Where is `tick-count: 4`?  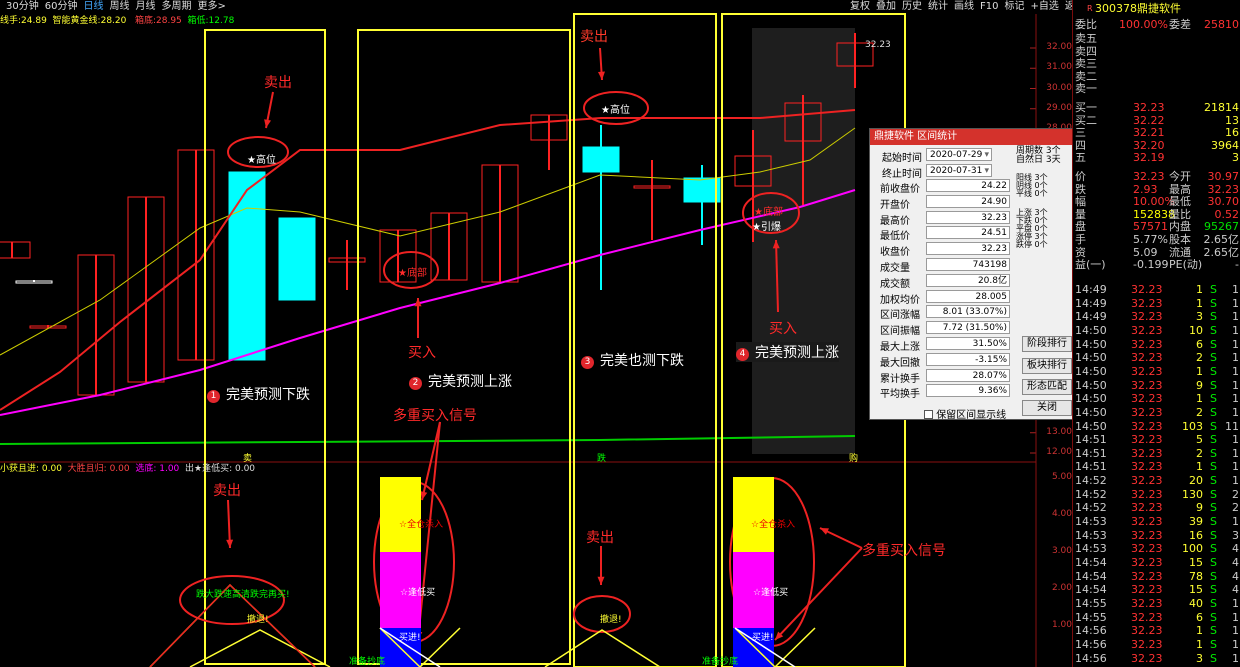
tick-count: 4 is located at coordinates (1235, 562).